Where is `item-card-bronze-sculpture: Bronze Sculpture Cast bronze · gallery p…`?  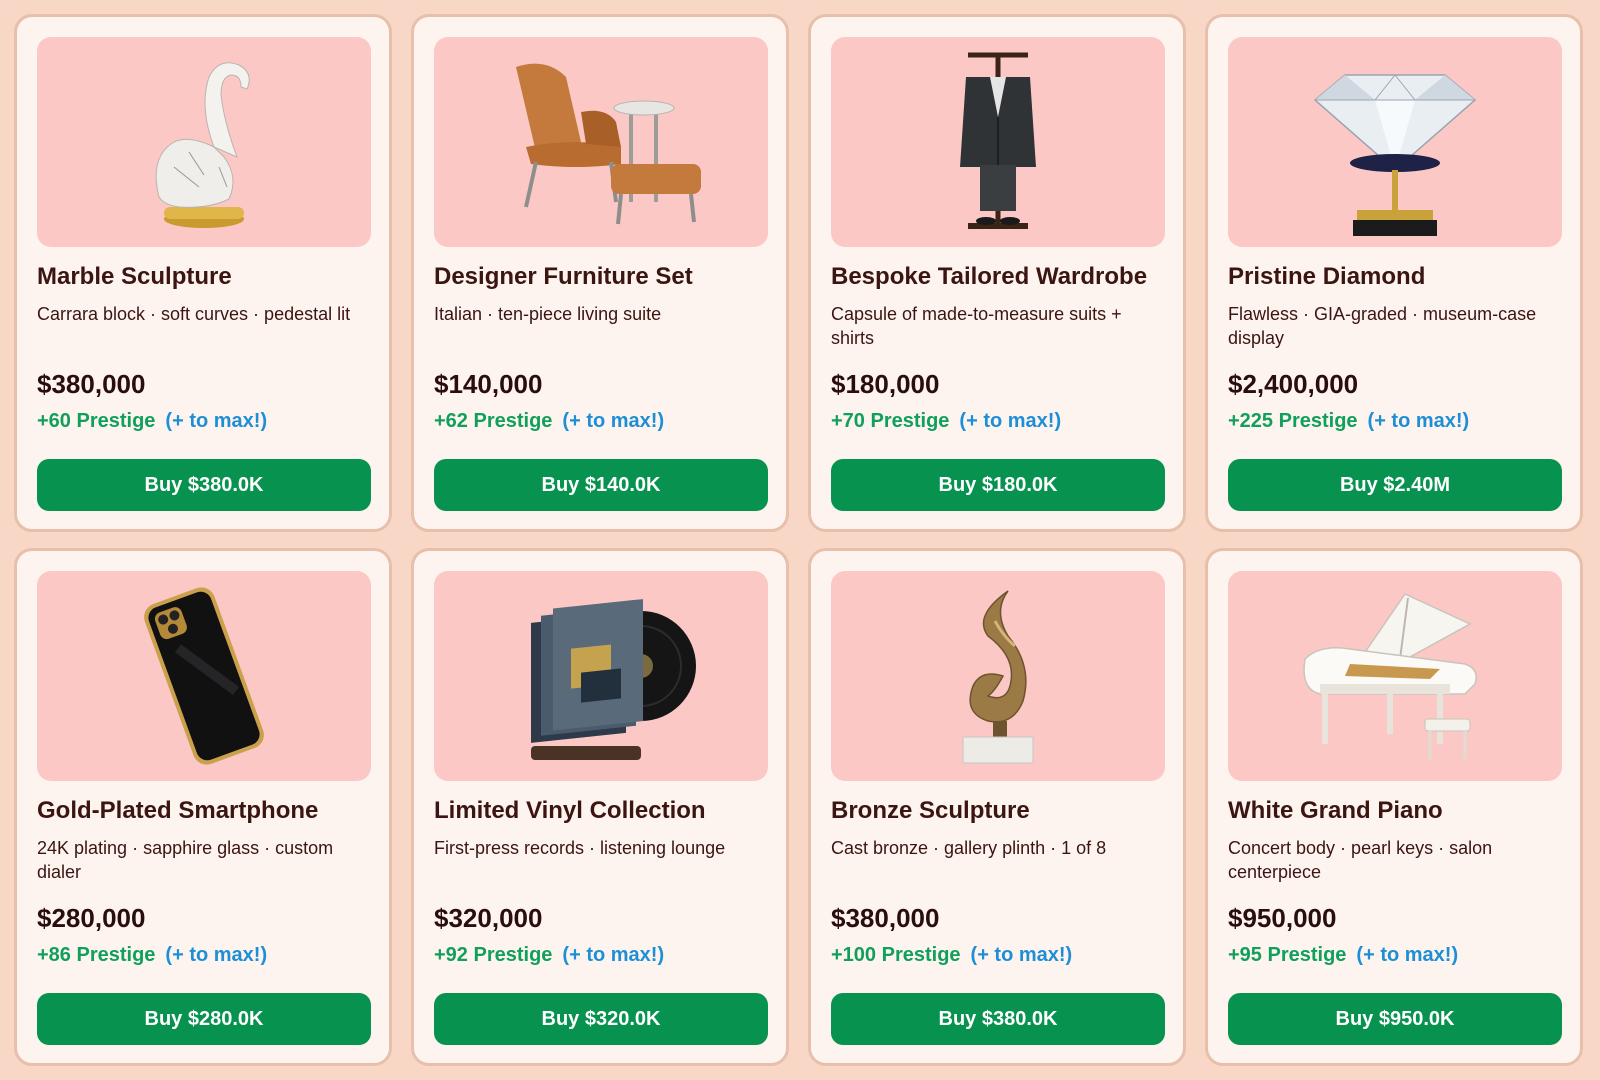 item-card-bronze-sculpture: Bronze Sculpture Cast bronze · gallery p… is located at coordinates (997, 807).